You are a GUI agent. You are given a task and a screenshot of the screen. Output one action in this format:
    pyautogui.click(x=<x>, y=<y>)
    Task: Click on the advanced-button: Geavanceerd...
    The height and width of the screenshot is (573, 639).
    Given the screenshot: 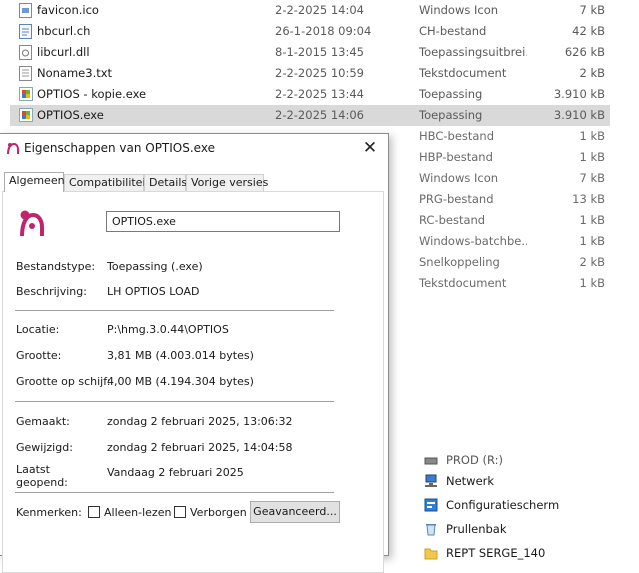 What is the action you would take?
    pyautogui.click(x=295, y=512)
    